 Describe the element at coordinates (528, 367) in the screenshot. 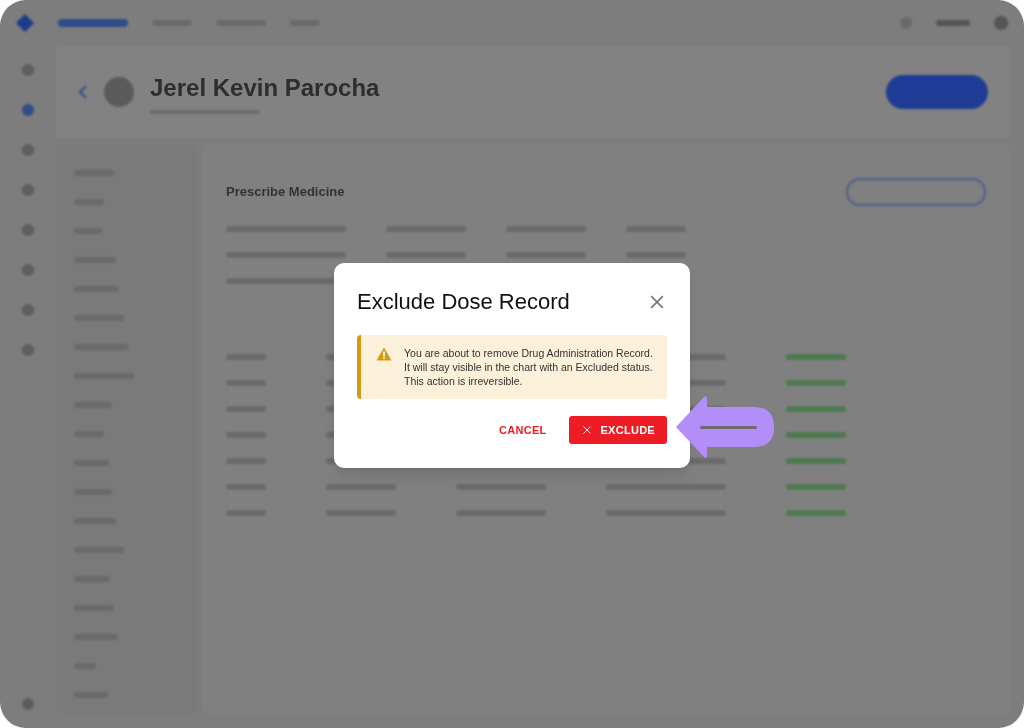

I see `alert-message: You are about to remove Drug Administration Record. It will stay visible in the chart with an Excluded status. This action is irreversible.` at that location.